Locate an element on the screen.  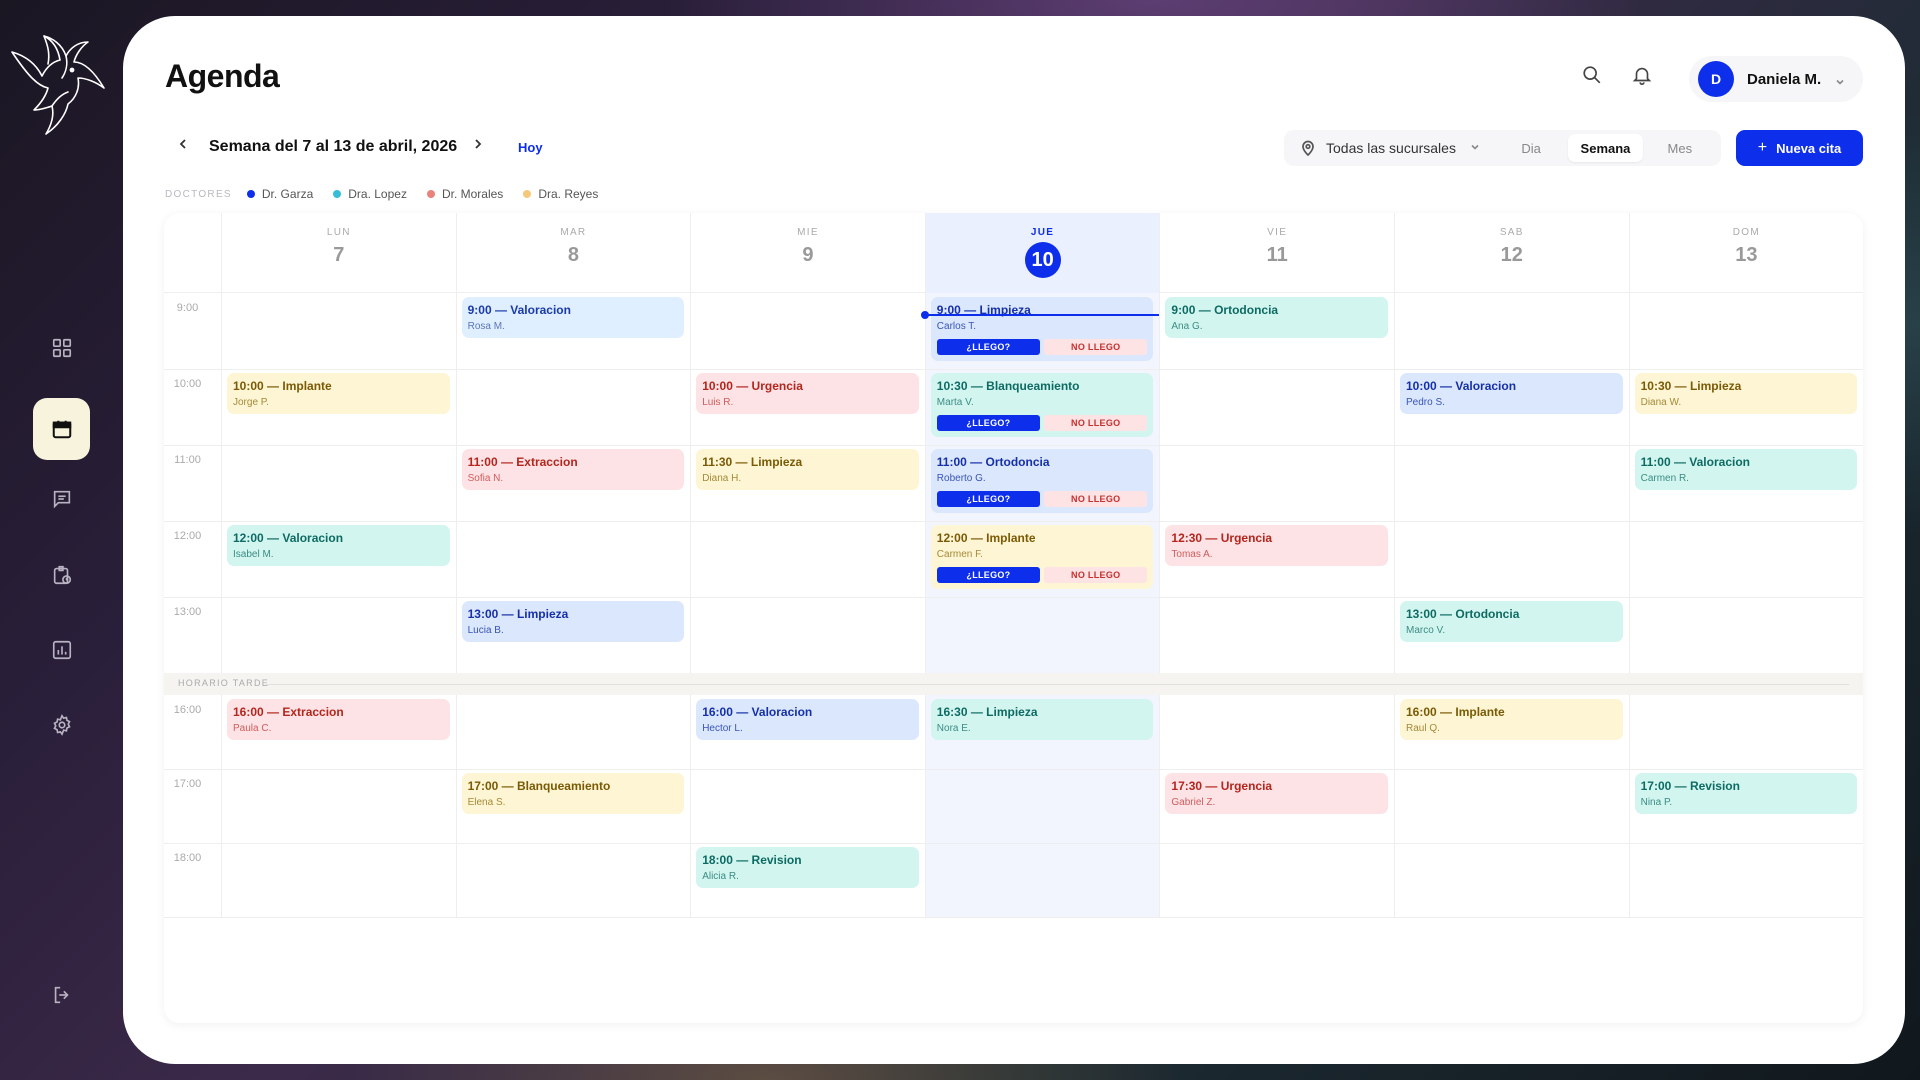
day-header-mar: MAR 8 is located at coordinates (573, 253).